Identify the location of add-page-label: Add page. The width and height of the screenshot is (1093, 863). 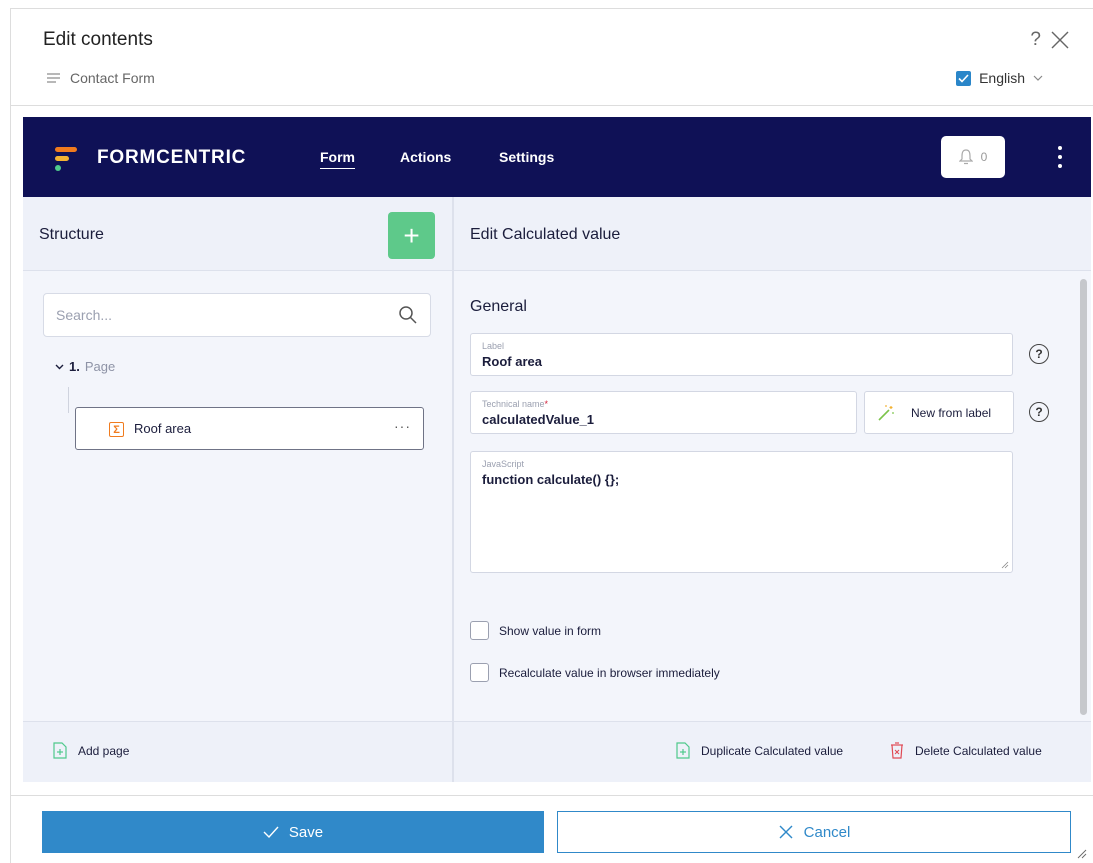
(104, 750).